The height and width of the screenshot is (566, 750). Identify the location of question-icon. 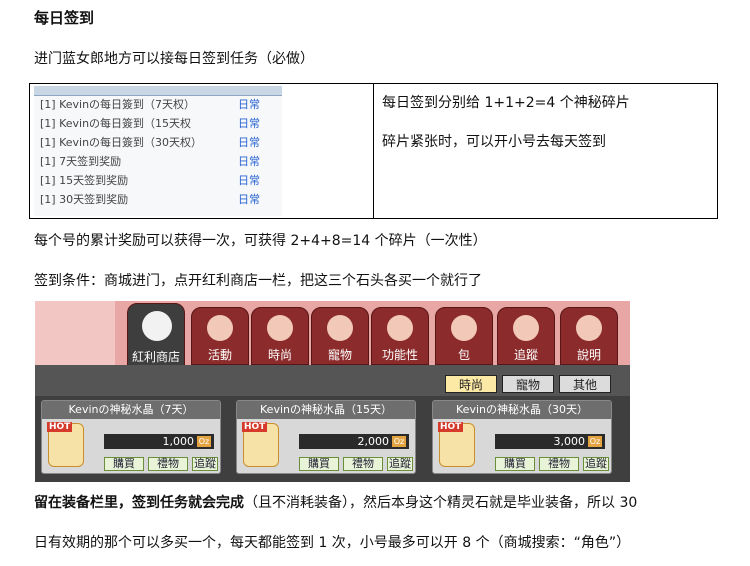
(589, 328).